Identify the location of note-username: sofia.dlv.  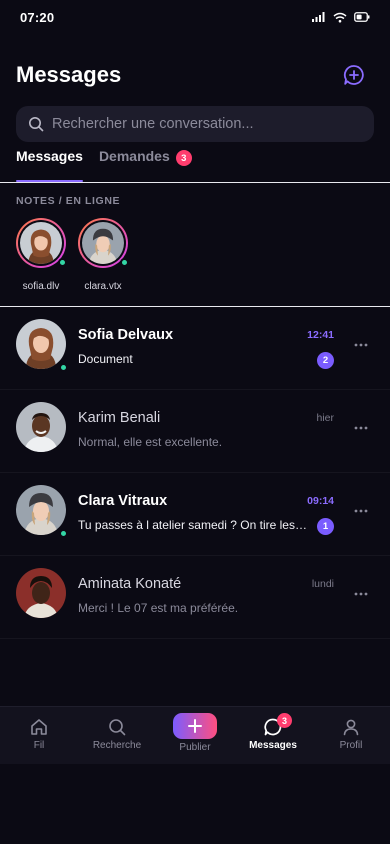
(41, 286).